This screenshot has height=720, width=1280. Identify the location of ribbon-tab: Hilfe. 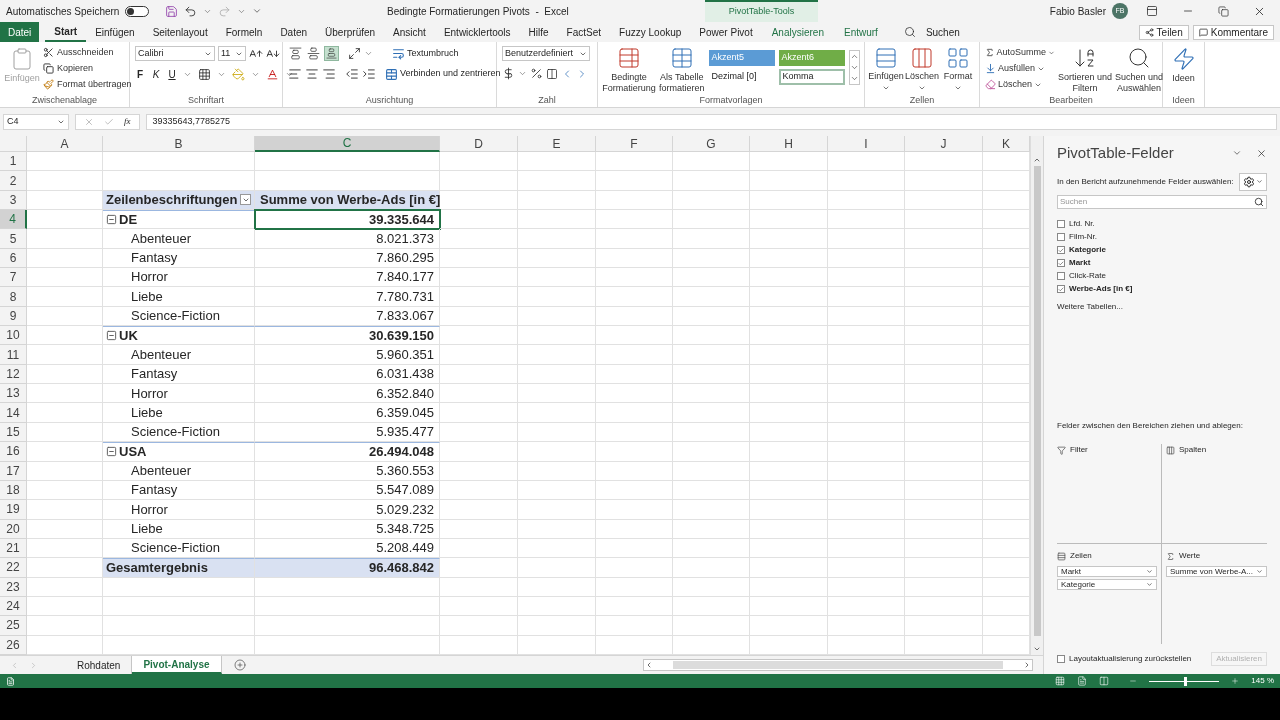
(538, 32).